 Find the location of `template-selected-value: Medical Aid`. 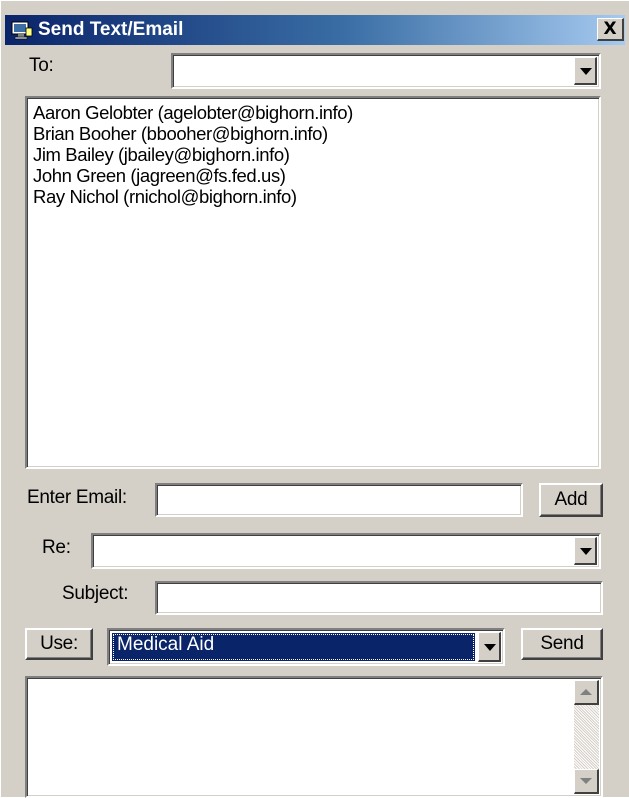

template-selected-value: Medical Aid is located at coordinates (293, 647).